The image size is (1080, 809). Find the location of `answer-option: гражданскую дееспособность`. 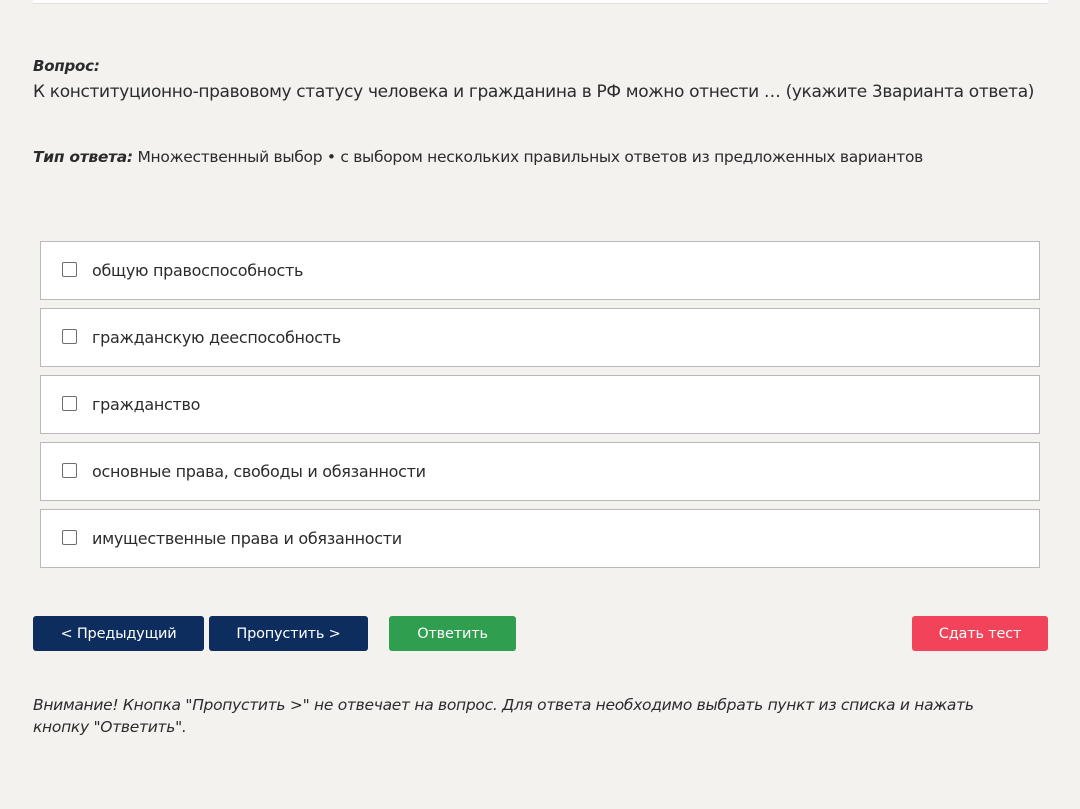

answer-option: гражданскую дееспособность is located at coordinates (540, 337).